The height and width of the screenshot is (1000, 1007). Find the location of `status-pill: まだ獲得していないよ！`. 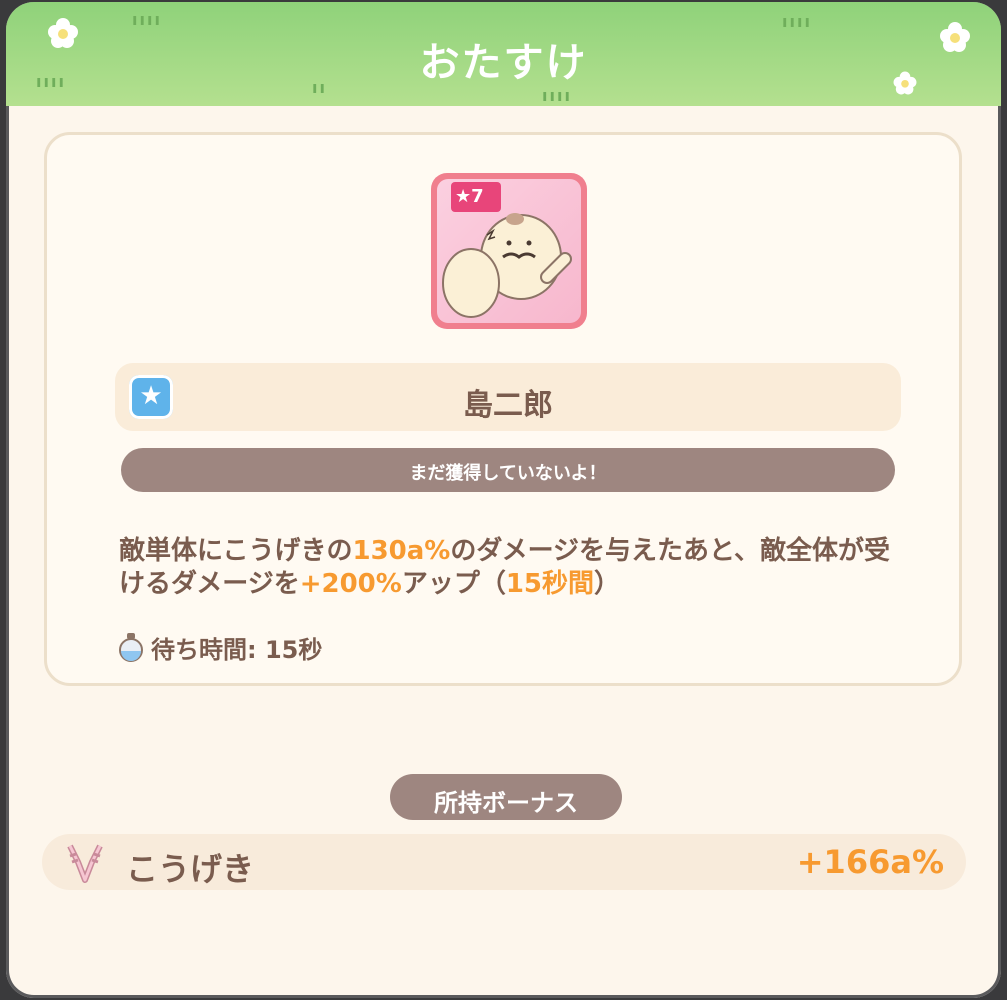

status-pill: まだ獲得していないよ！ is located at coordinates (508, 470).